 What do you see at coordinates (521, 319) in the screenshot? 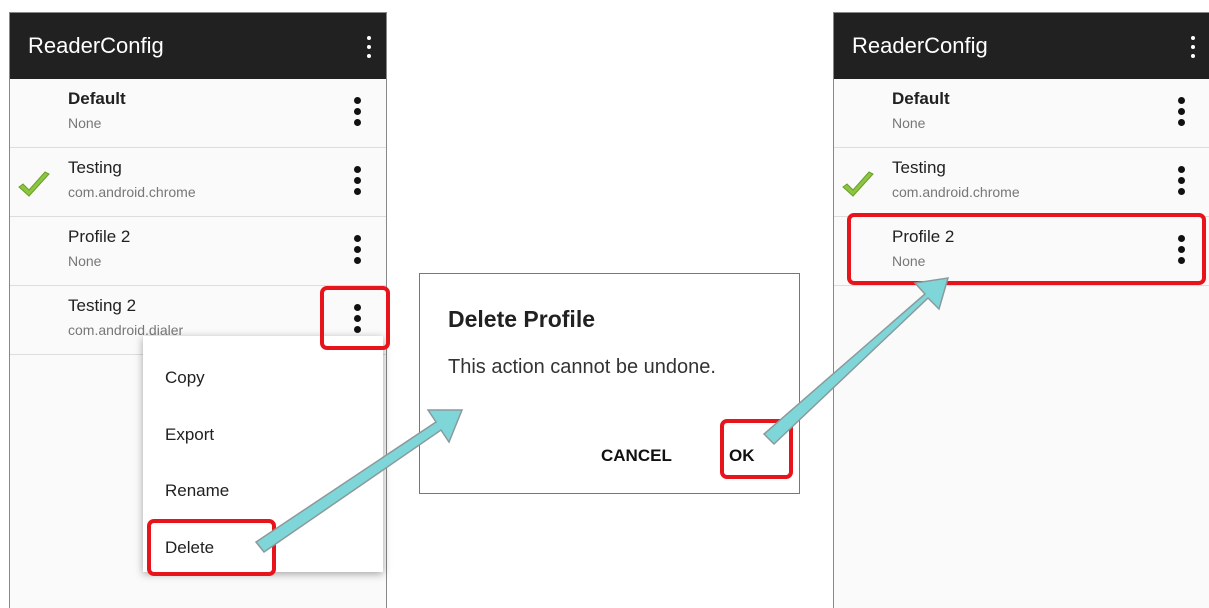
I see `dialog-title: Delete Profile` at bounding box center [521, 319].